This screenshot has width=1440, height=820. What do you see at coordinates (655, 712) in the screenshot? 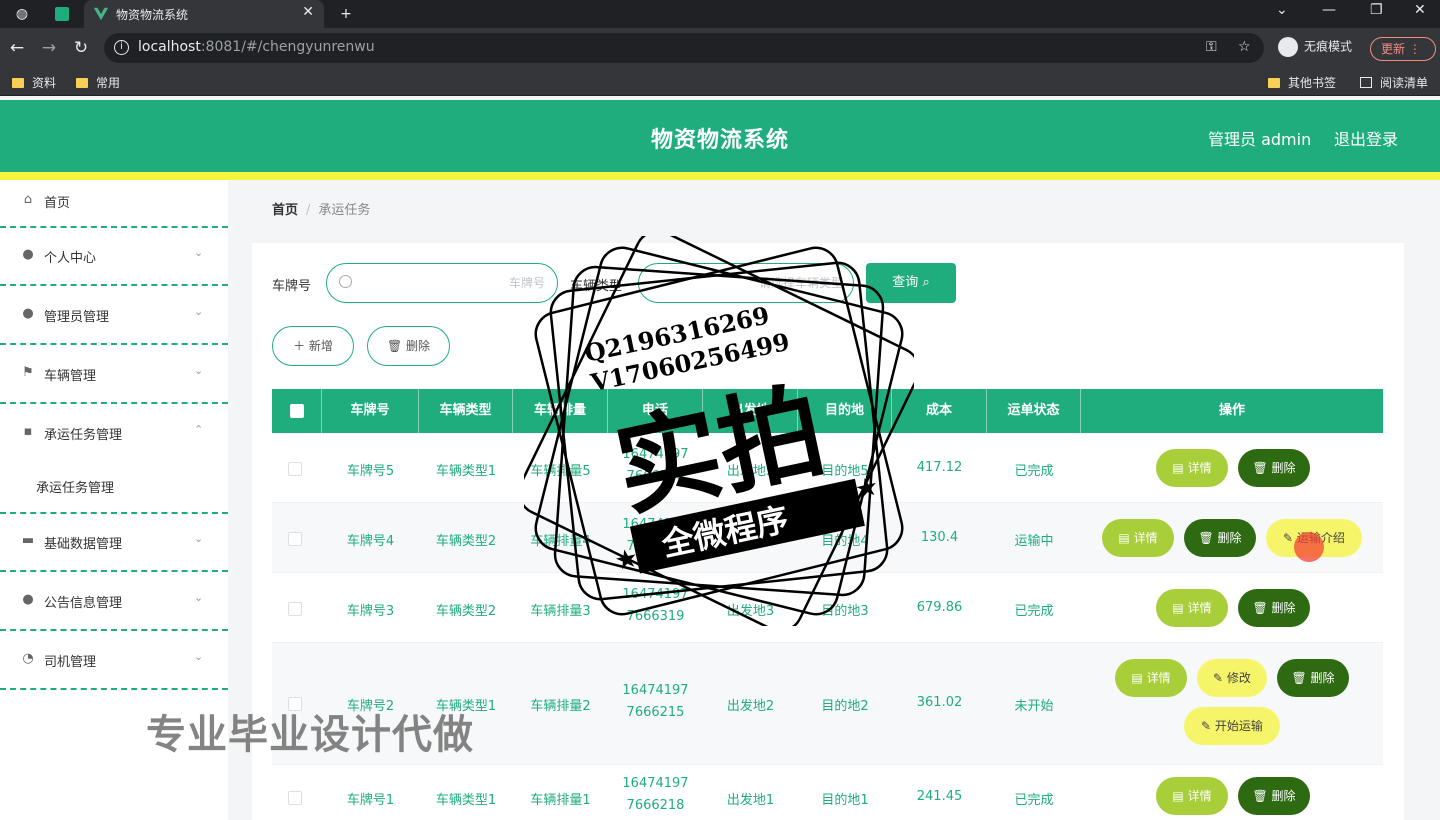
I see `cell-phone: 7666215` at bounding box center [655, 712].